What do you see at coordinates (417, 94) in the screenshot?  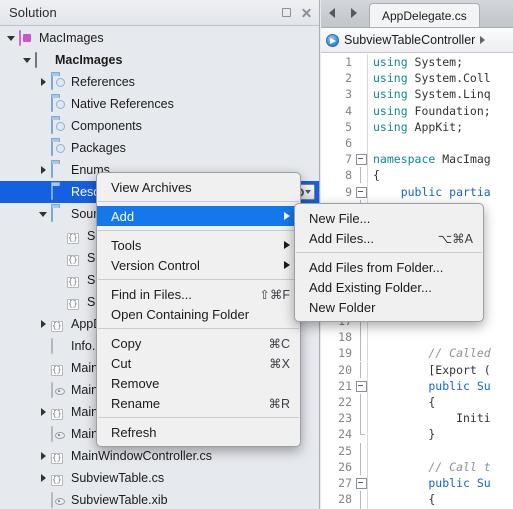 I see `code-line: 3 using System.Linq` at bounding box center [417, 94].